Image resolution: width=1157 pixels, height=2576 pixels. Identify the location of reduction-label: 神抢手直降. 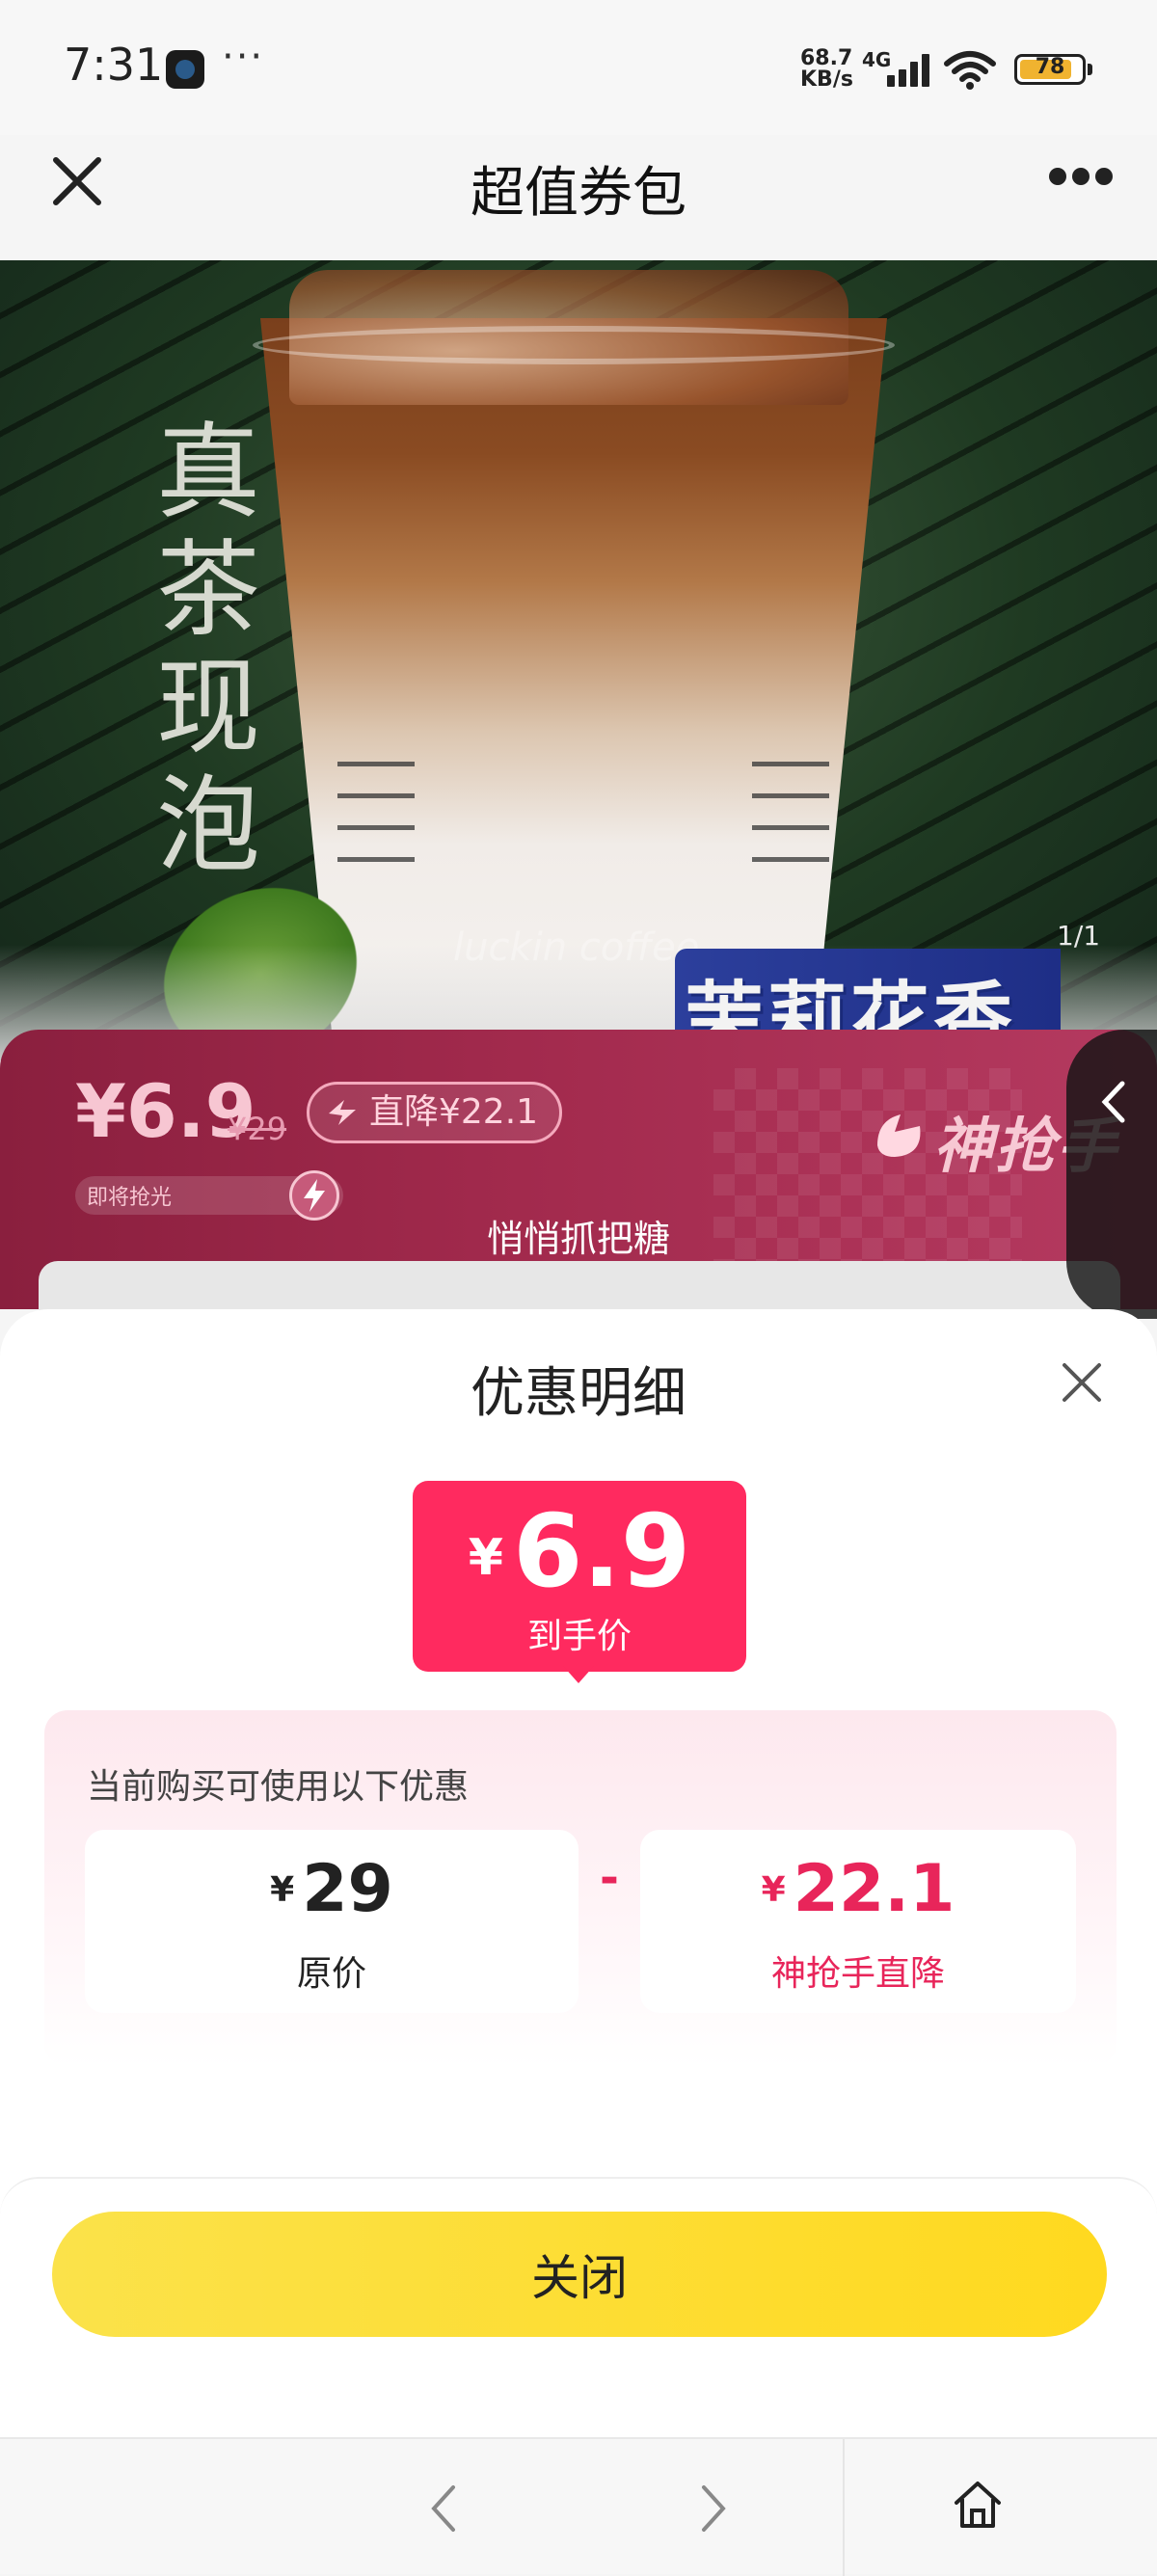
(857, 1974).